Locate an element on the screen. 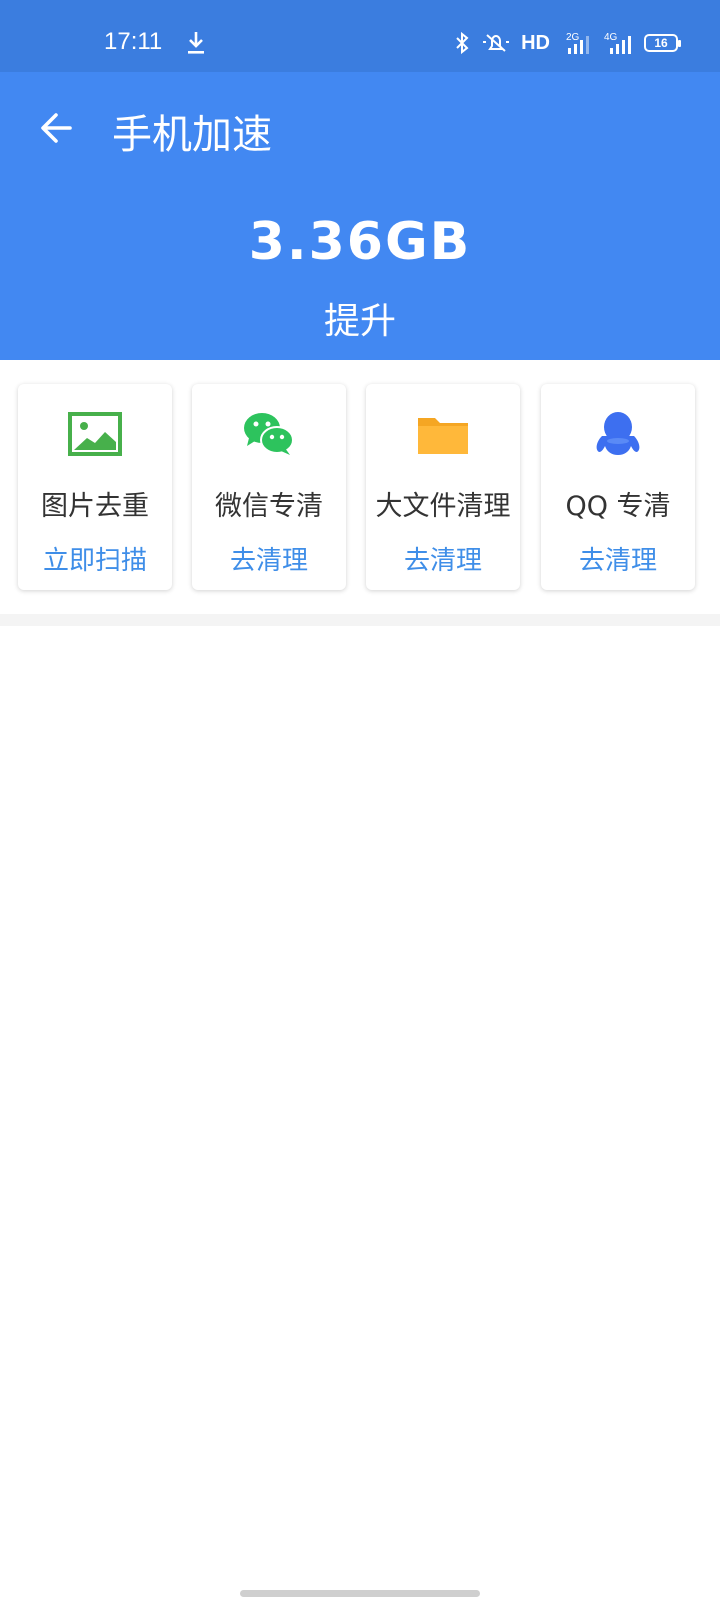 The image size is (720, 1600). signal-4g-icon: 4G is located at coordinates (617, 43).